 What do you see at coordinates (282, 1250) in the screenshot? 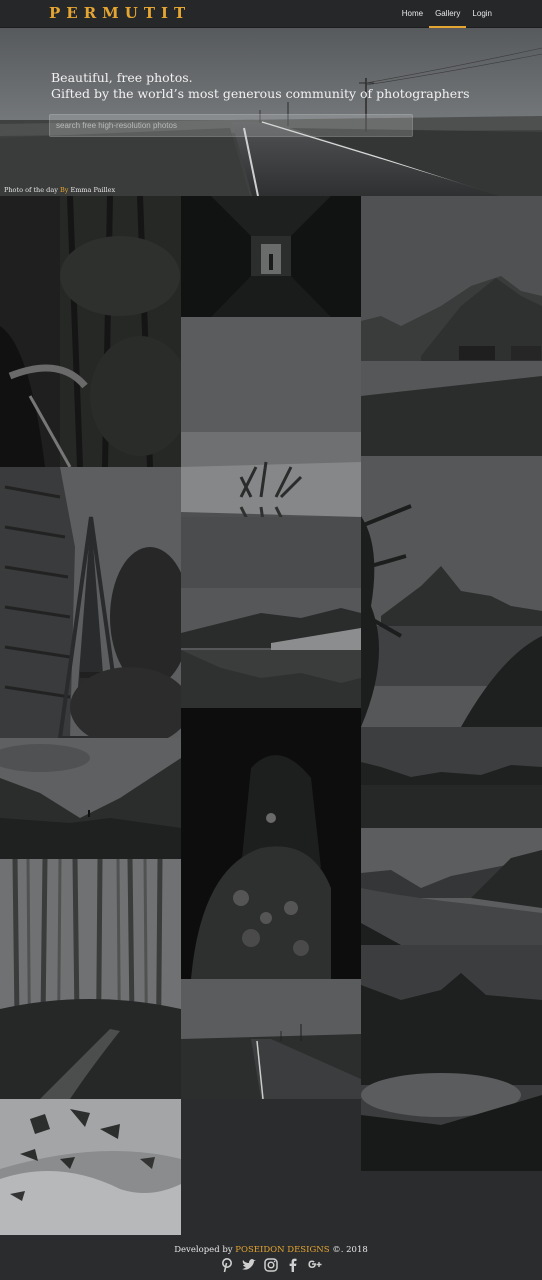
I see `footer-brand-link: POSEIDON DESIGNS` at bounding box center [282, 1250].